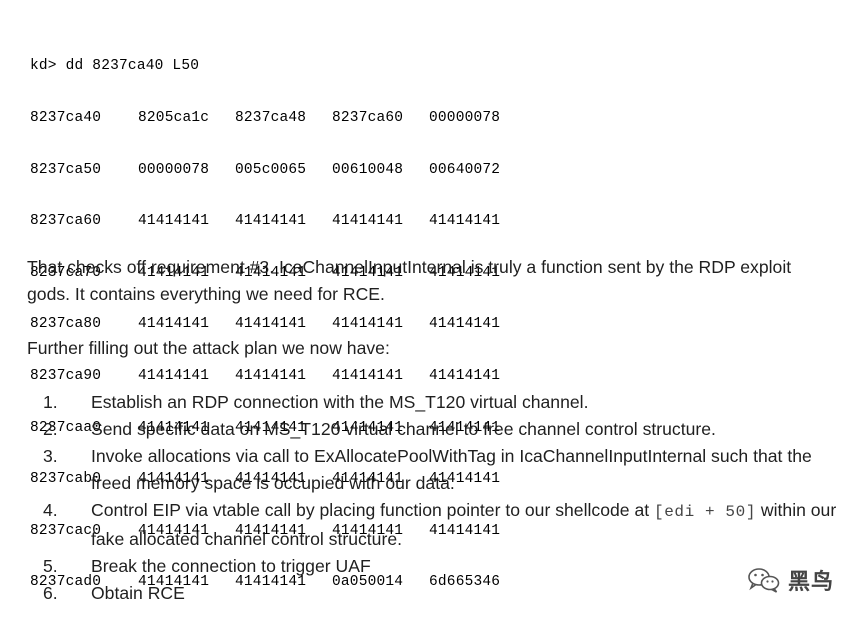 The height and width of the screenshot is (626, 857). What do you see at coordinates (66, 221) in the screenshot?
I see `dump-address: 8237ca60` at bounding box center [66, 221].